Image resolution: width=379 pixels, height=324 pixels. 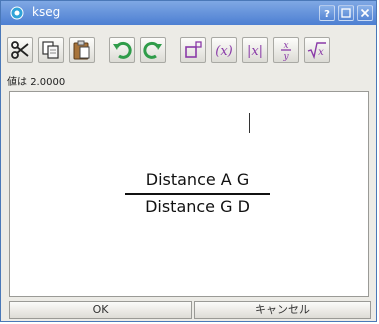 I want to click on superscript-icon, so click(x=193, y=49).